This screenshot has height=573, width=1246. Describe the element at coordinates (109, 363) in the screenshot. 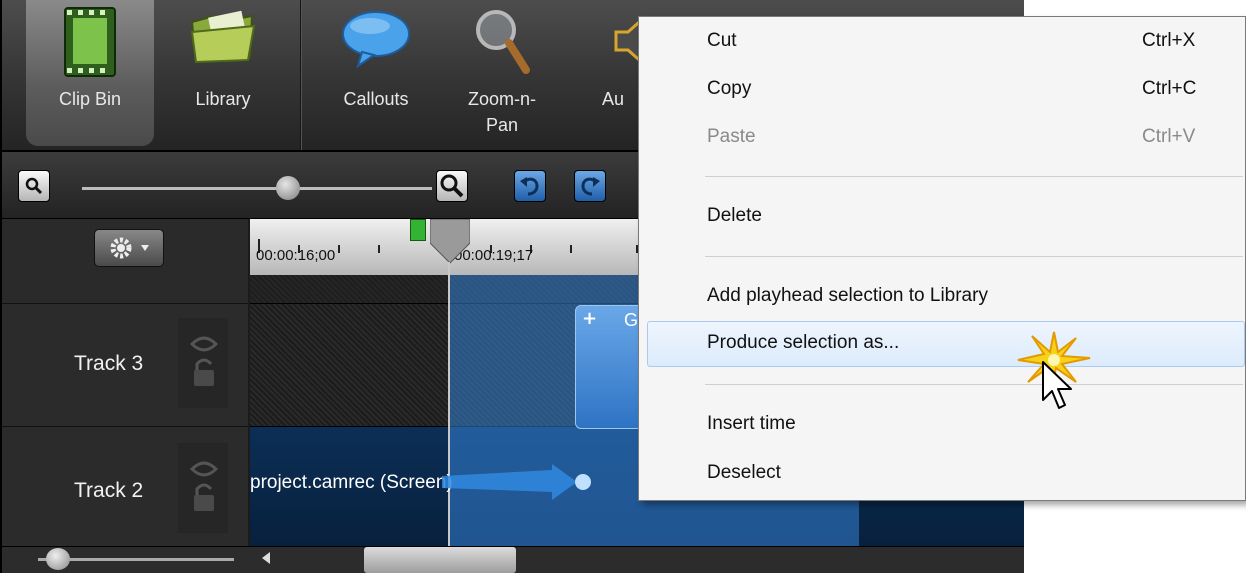

I see `track-name: Track 3` at that location.